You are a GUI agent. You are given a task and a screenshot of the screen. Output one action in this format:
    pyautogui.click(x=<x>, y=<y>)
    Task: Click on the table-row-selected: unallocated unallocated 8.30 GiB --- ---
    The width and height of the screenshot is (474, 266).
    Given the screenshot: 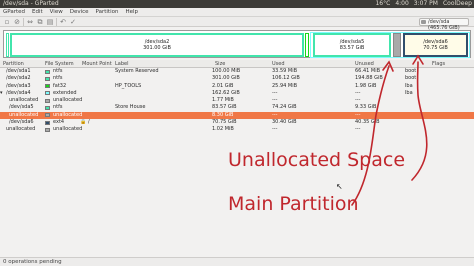 What is the action you would take?
    pyautogui.click(x=237, y=115)
    